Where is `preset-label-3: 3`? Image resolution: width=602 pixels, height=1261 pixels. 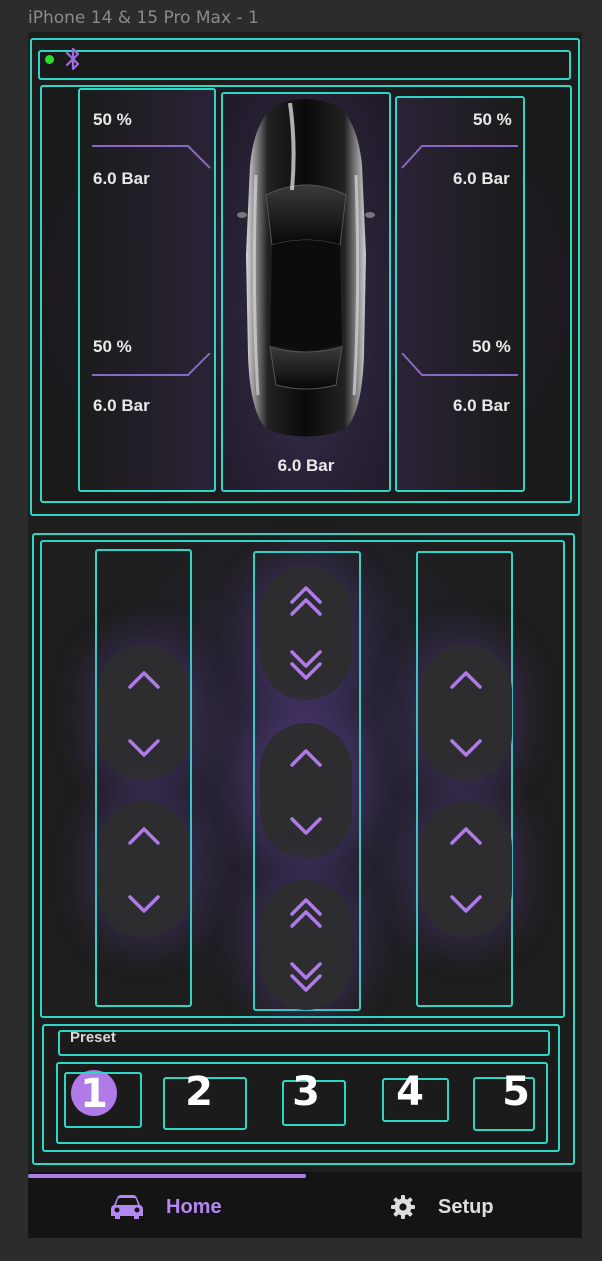
preset-label-3: 3 is located at coordinates (306, 1092).